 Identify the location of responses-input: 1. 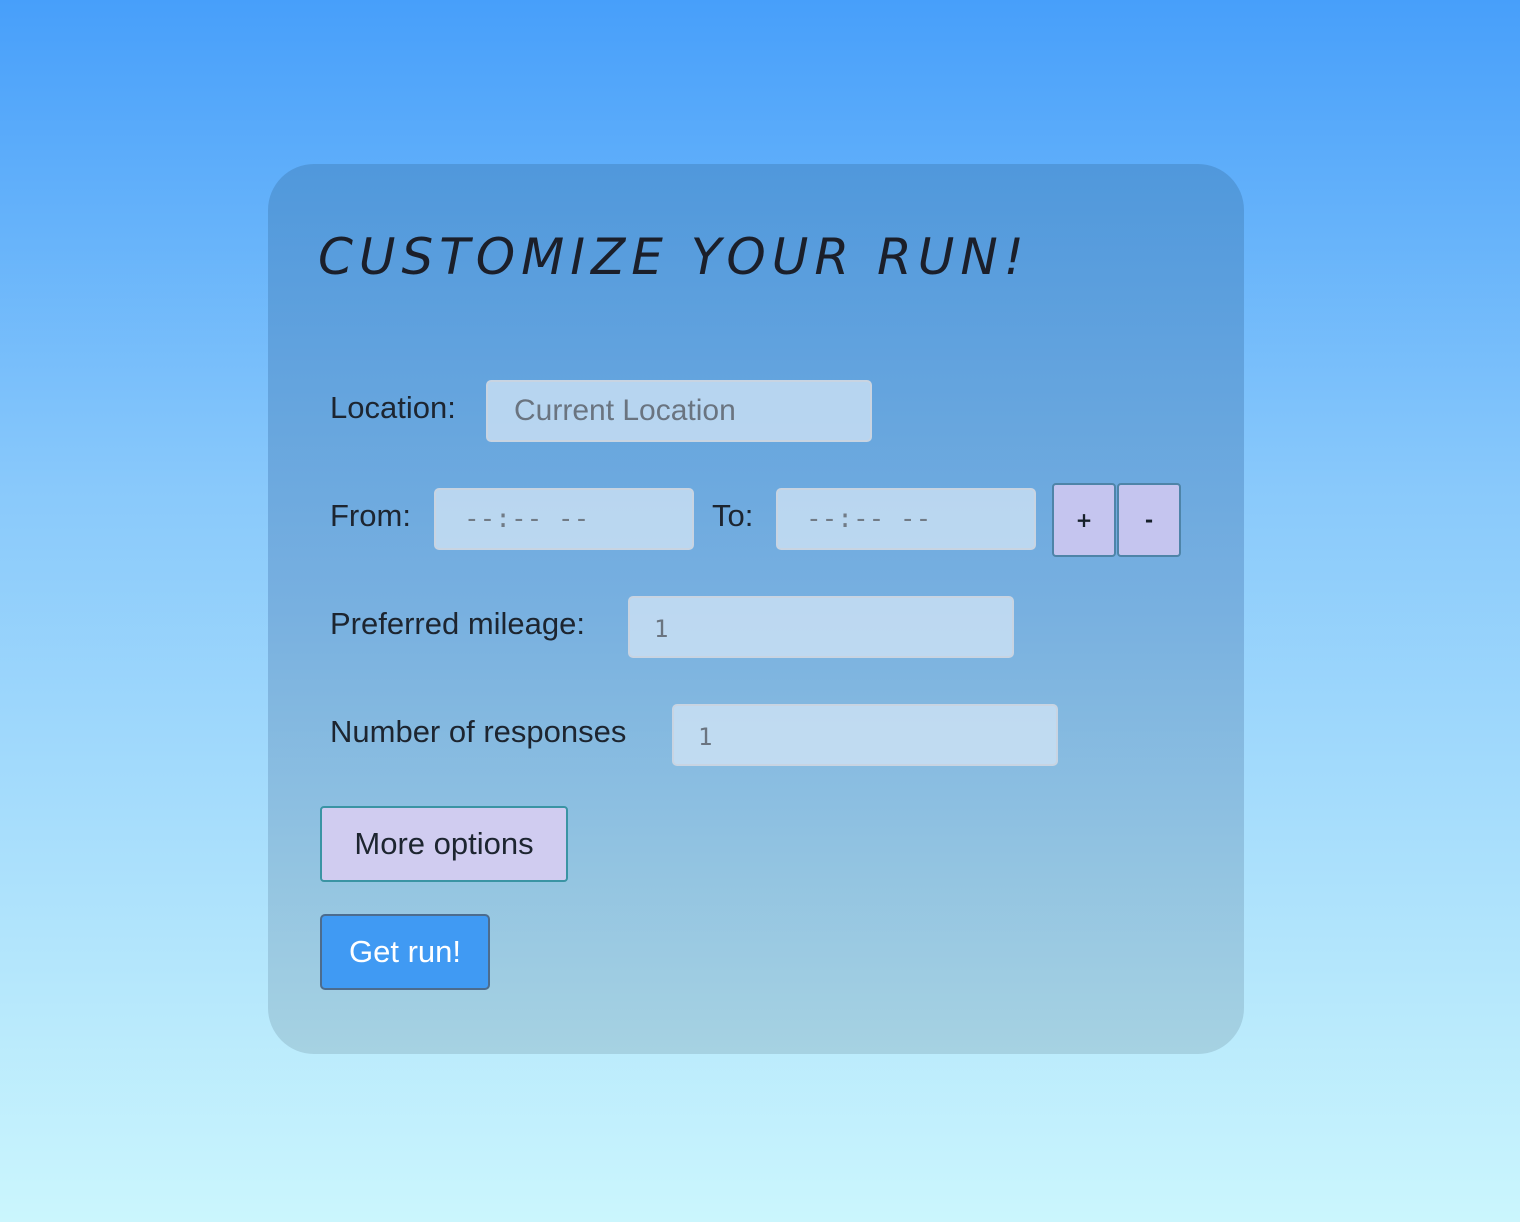
(865, 735).